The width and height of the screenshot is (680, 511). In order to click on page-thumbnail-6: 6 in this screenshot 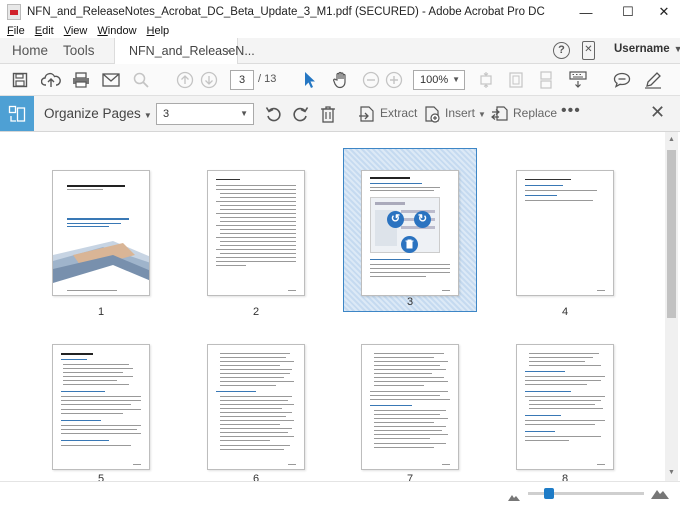, I will do `click(256, 404)`.